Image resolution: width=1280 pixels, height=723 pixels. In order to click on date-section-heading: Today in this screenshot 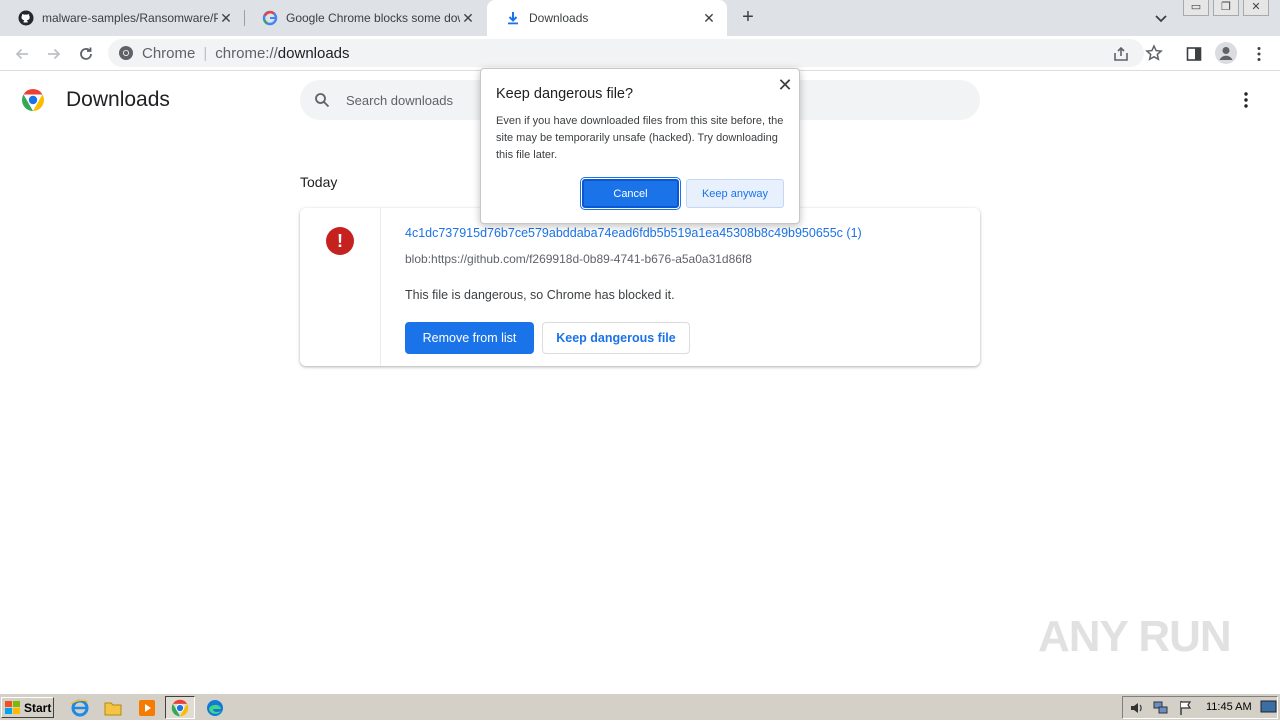, I will do `click(319, 182)`.